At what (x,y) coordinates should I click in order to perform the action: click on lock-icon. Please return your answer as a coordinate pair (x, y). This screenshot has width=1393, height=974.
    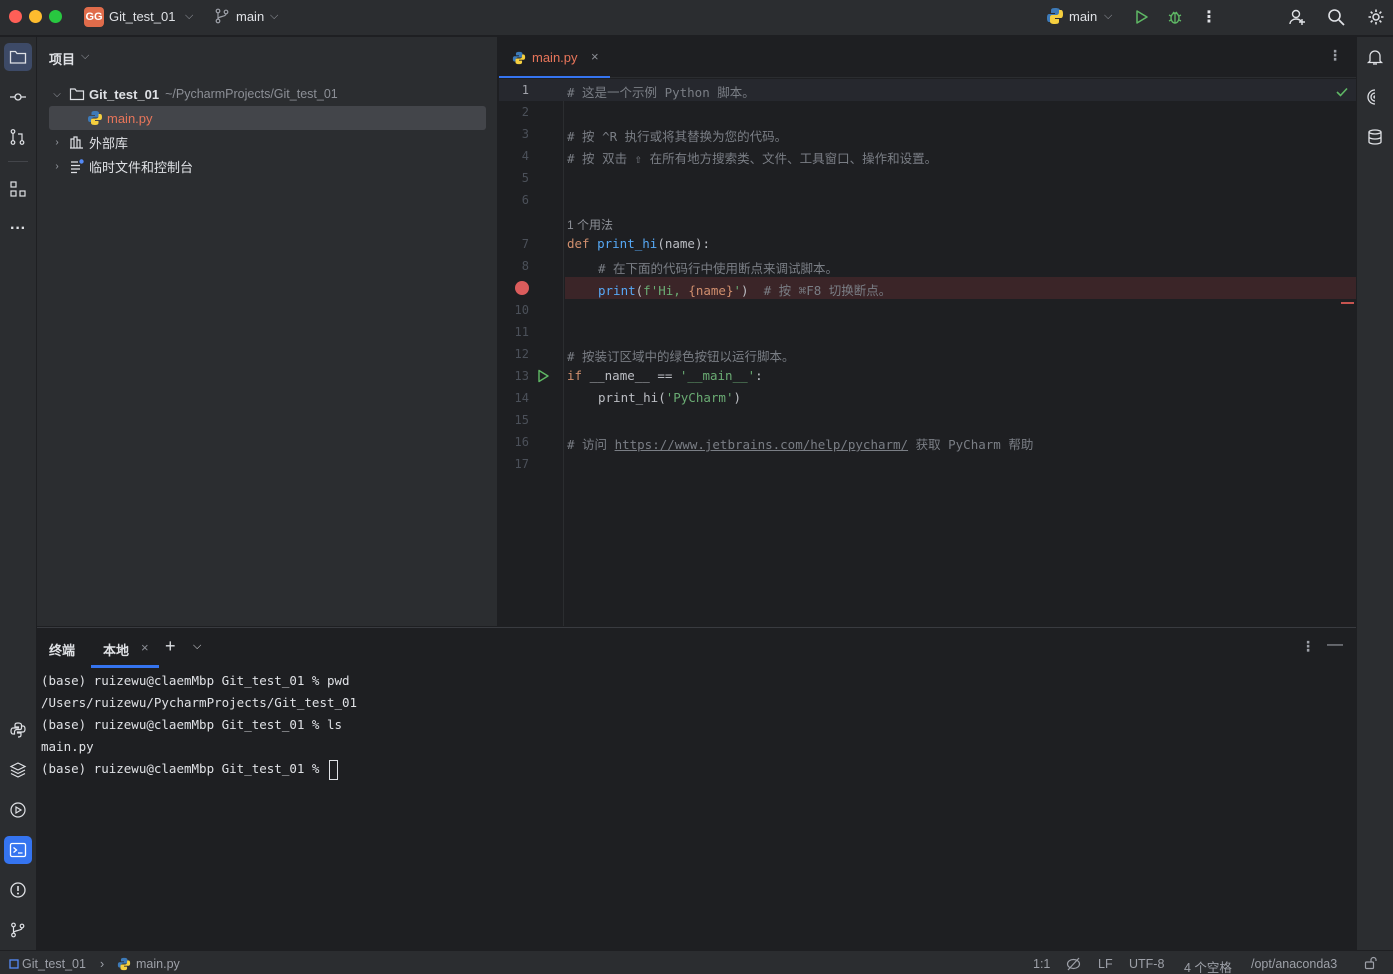
    Looking at the image, I should click on (1371, 963).